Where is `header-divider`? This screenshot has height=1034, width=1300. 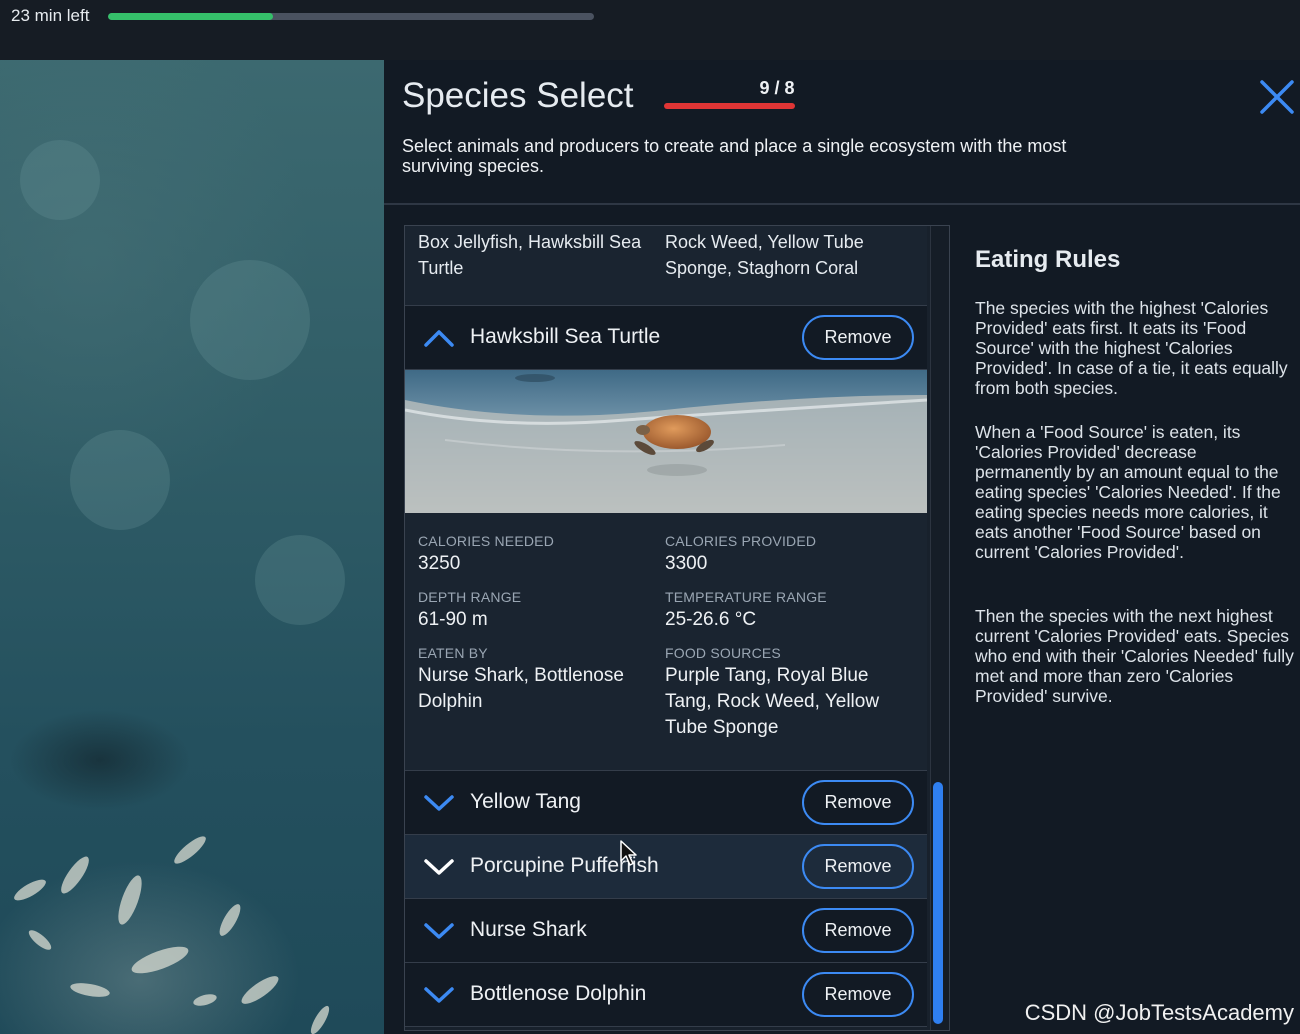
header-divider is located at coordinates (842, 204).